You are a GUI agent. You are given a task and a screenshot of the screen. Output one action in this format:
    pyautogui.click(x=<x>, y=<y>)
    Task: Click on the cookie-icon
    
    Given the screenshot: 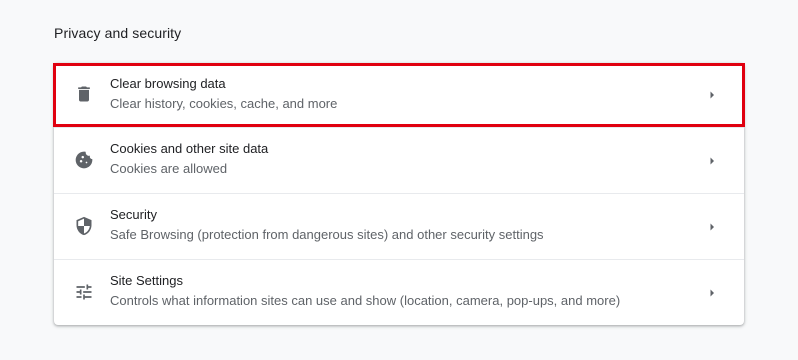 What is the action you would take?
    pyautogui.click(x=84, y=160)
    